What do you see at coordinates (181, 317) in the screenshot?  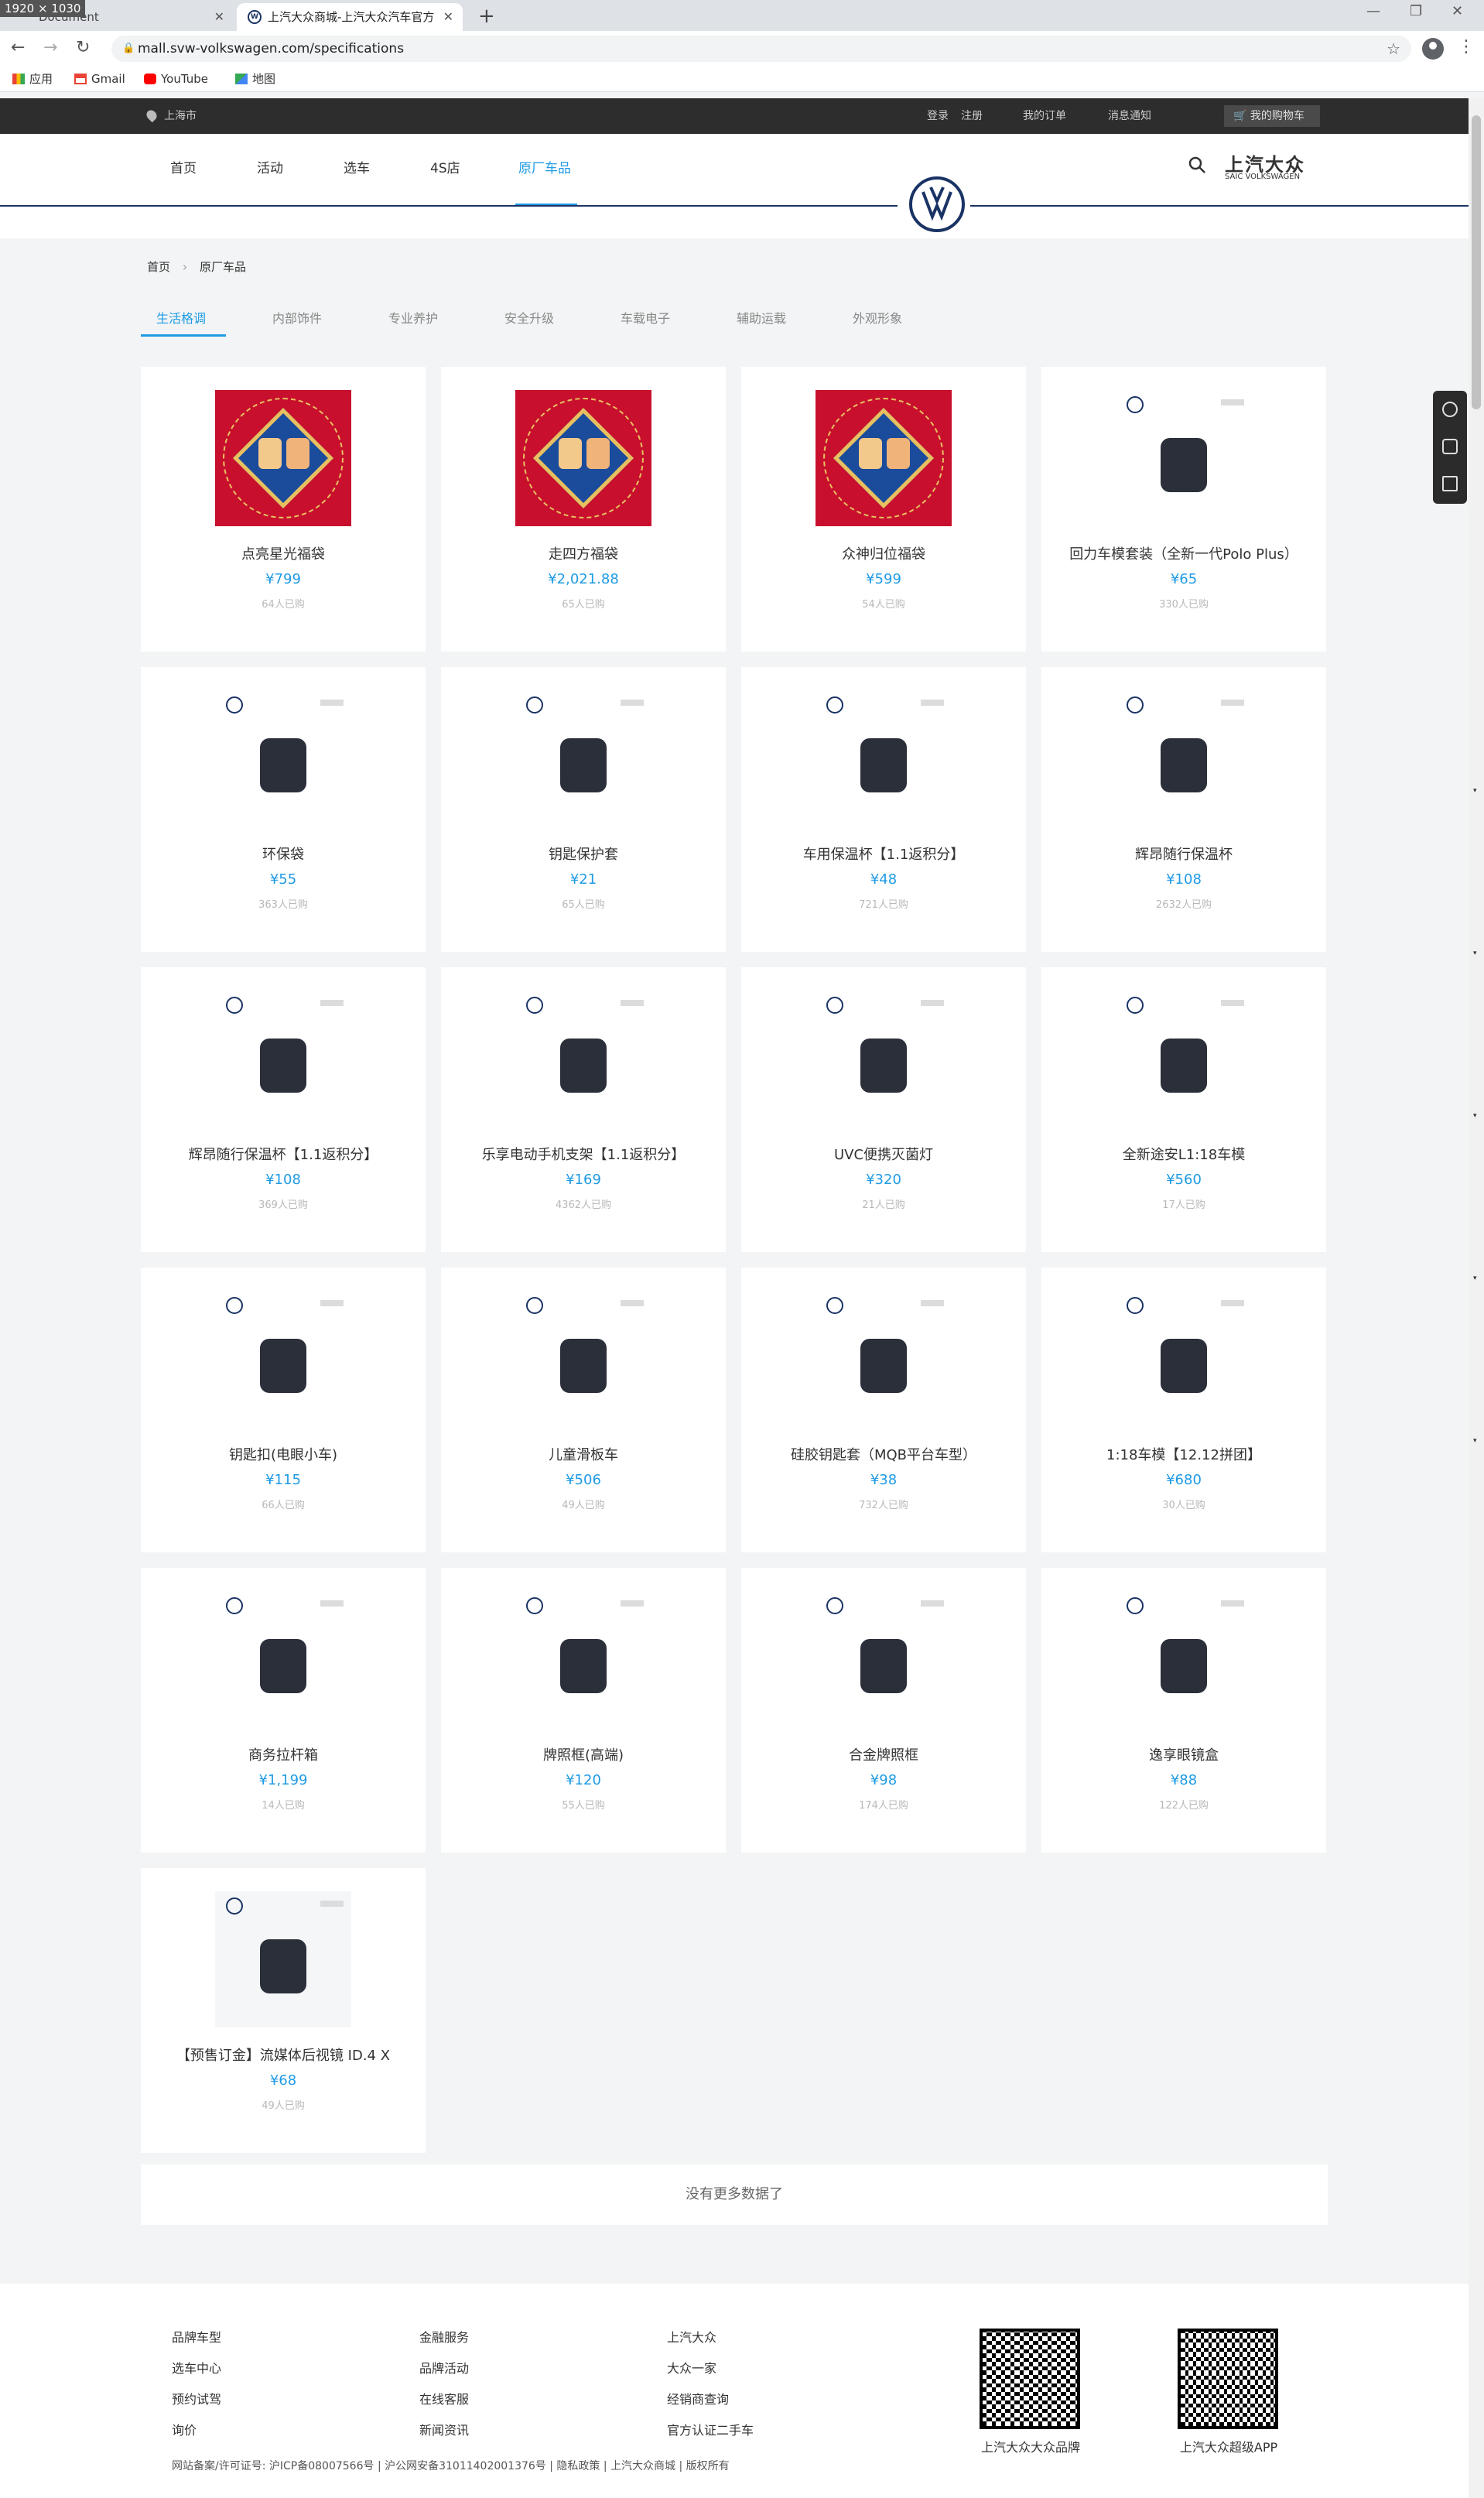 I see `category-tab-lifestyle: 生活格调` at bounding box center [181, 317].